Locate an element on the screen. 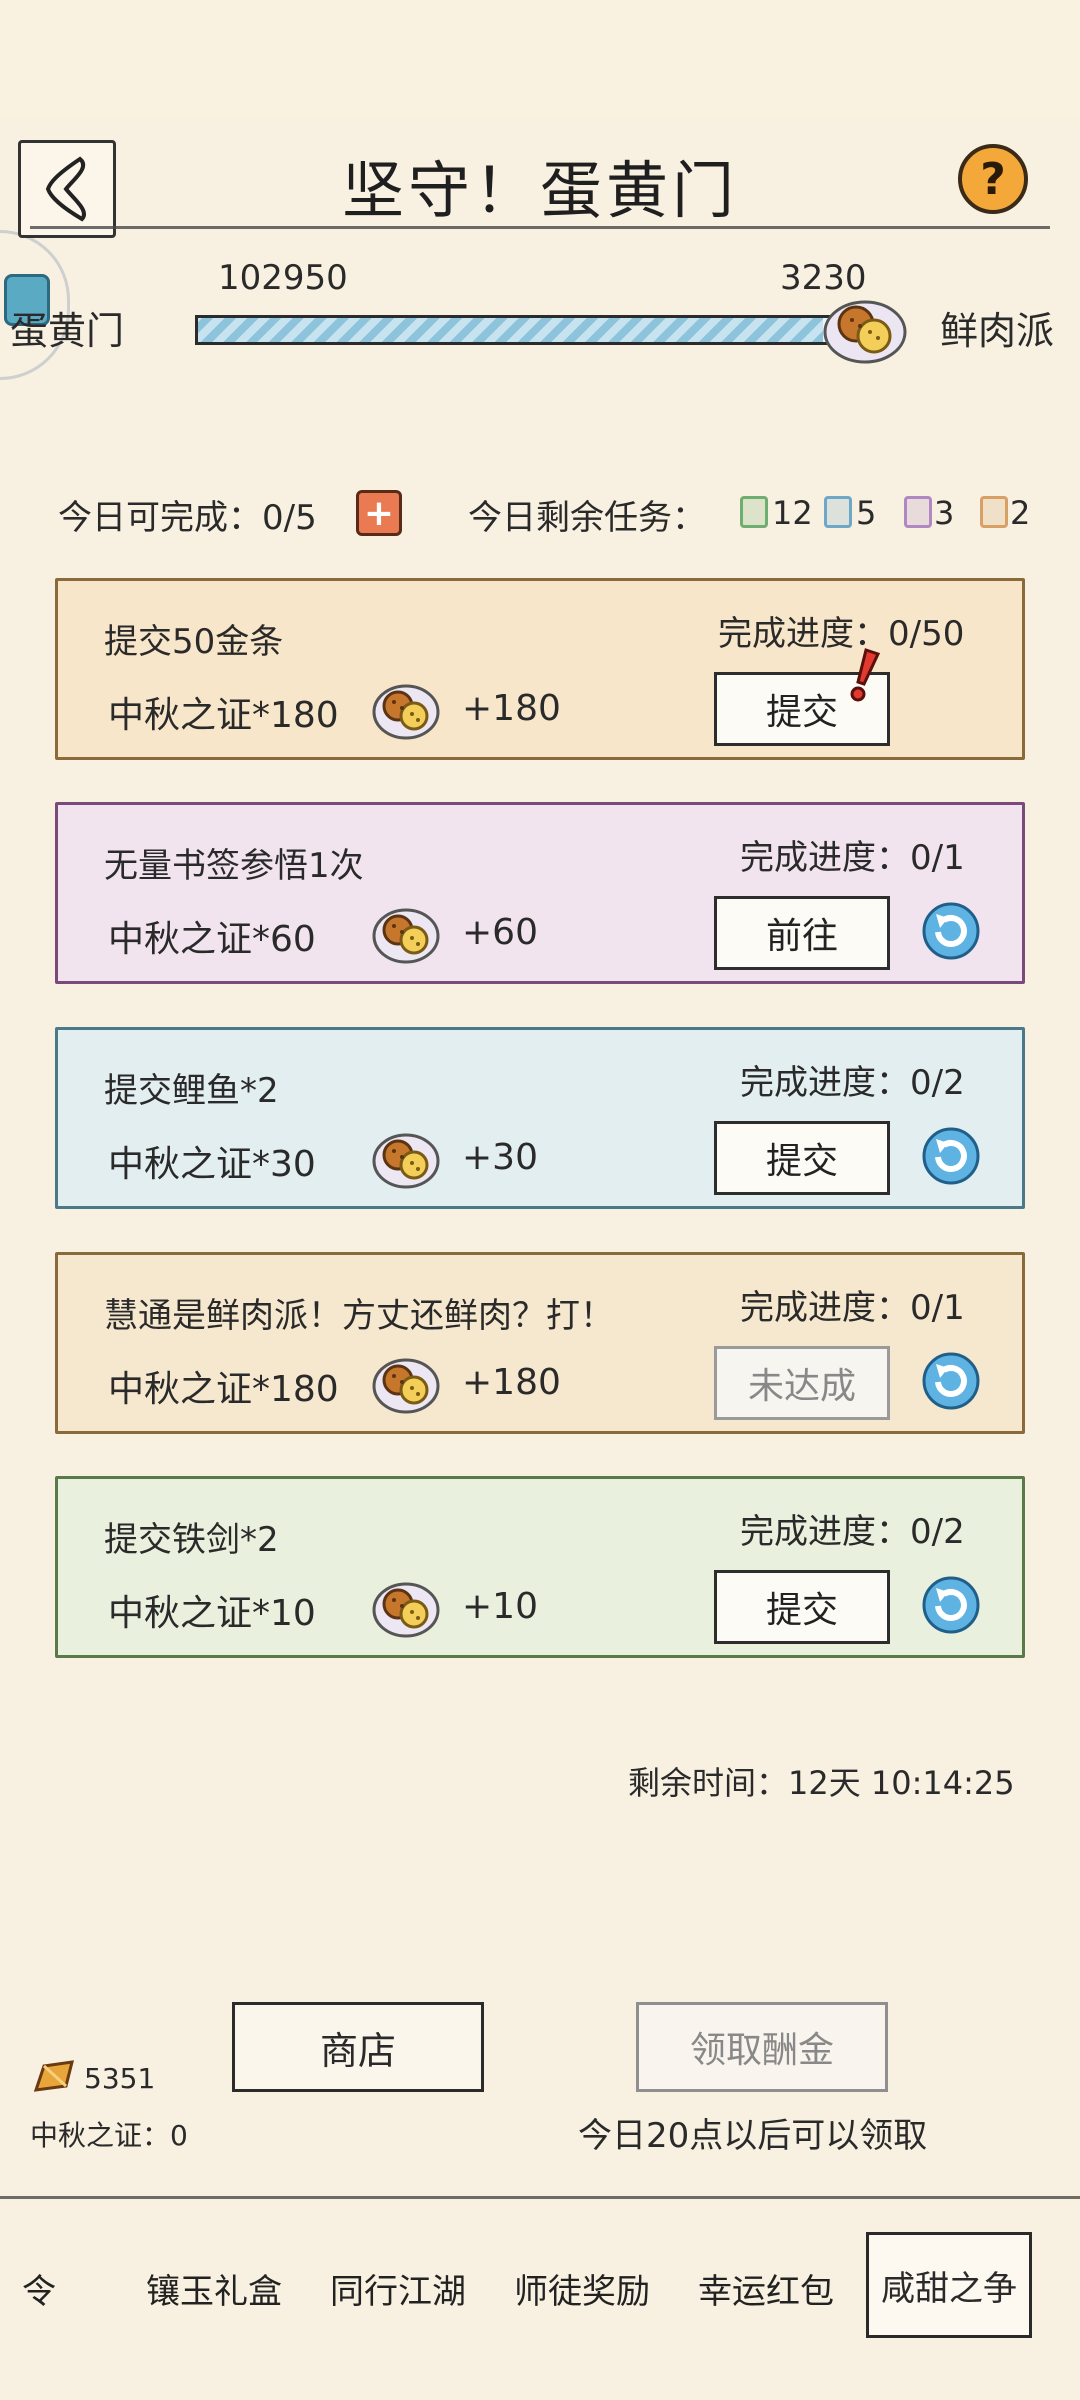 The image size is (1080, 2400). tab-lucky-envelope: 幸运红包 is located at coordinates (766, 2288).